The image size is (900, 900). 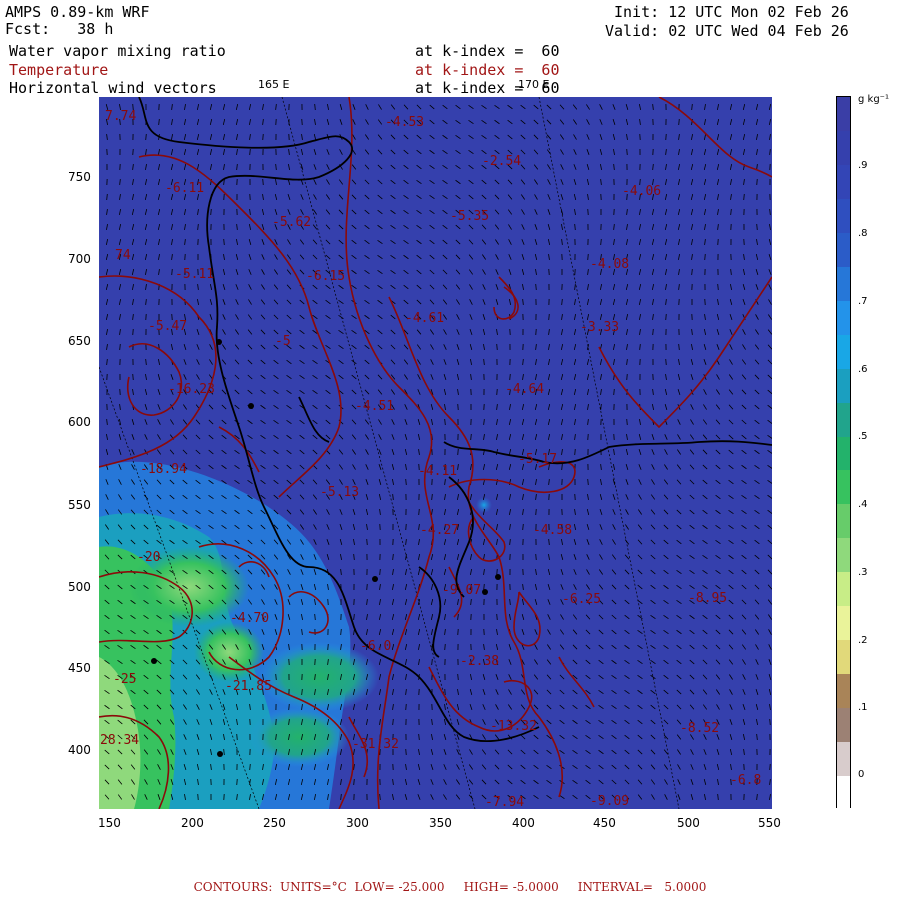 What do you see at coordinates (699, 728) in the screenshot?
I see `contour-value-label: -8.52` at bounding box center [699, 728].